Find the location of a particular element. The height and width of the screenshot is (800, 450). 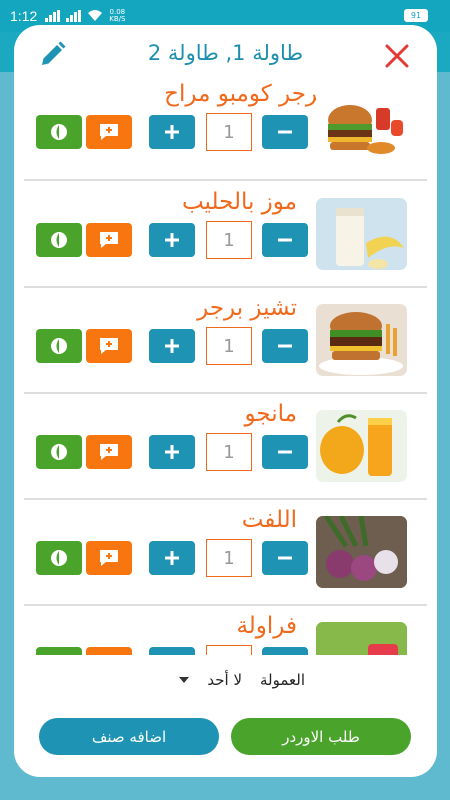

place-order-button: طلب الاوردر is located at coordinates (321, 736).